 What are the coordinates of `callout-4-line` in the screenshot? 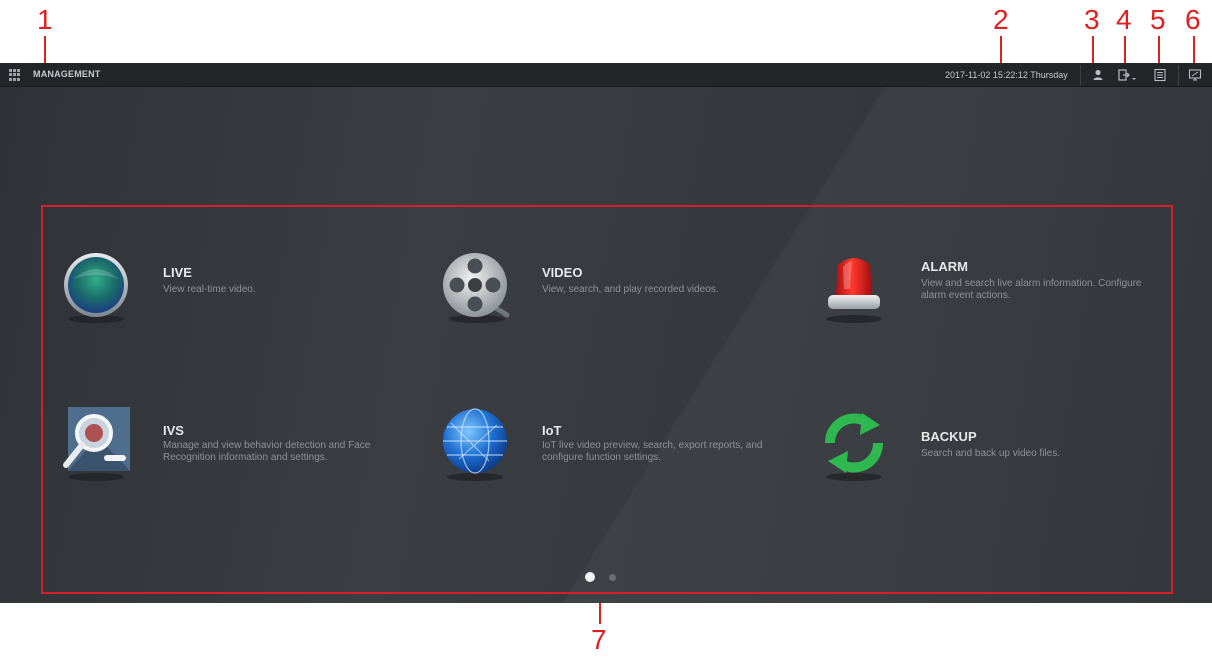 It's located at (1125, 49).